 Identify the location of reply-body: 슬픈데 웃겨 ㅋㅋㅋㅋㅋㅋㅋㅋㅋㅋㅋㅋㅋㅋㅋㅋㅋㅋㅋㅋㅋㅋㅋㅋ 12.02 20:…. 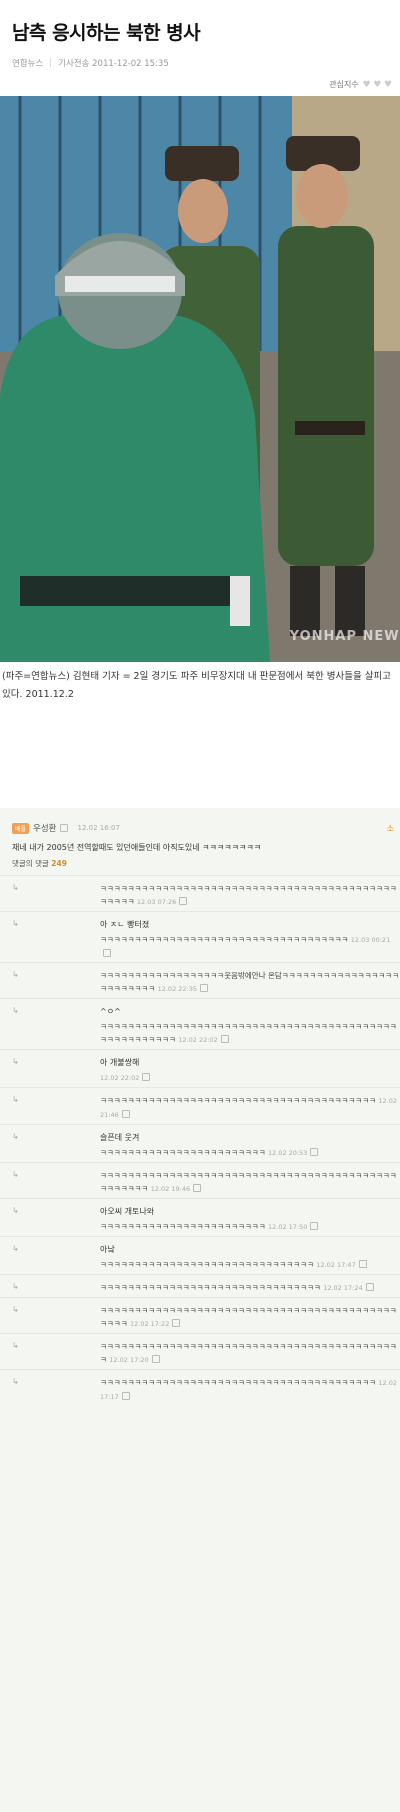
(215, 1145).